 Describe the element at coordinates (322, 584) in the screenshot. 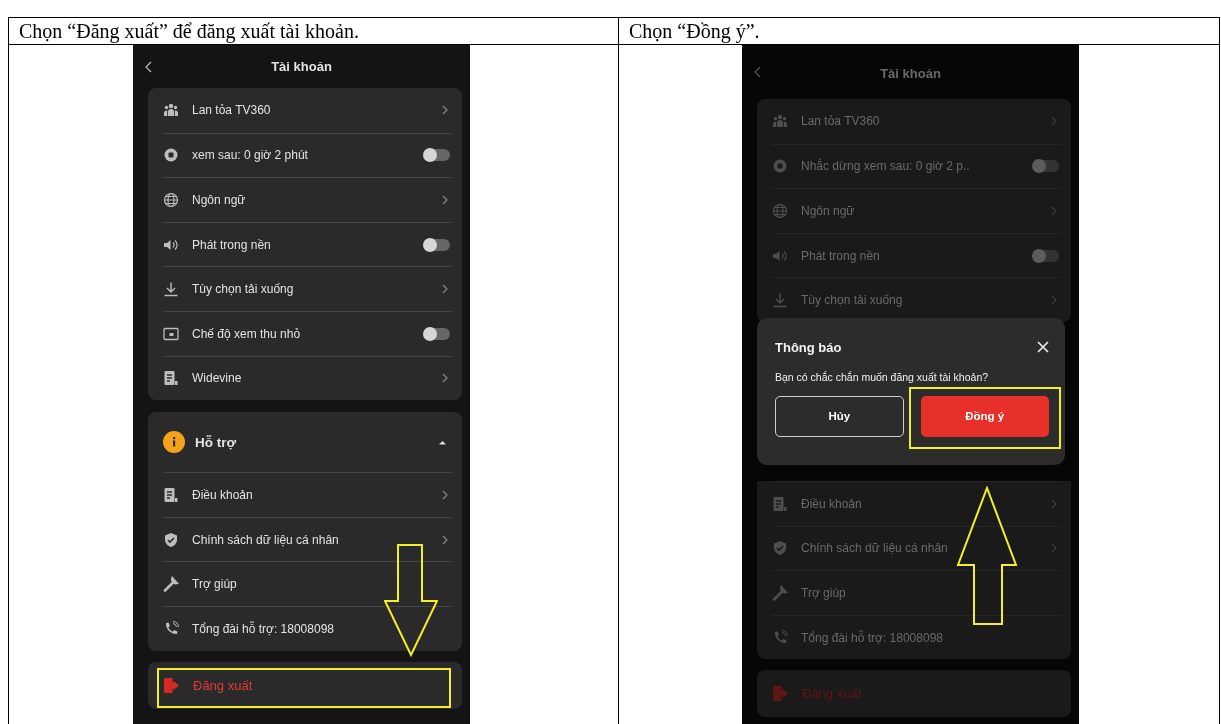

I see `menu-item: Trợ giúp` at that location.